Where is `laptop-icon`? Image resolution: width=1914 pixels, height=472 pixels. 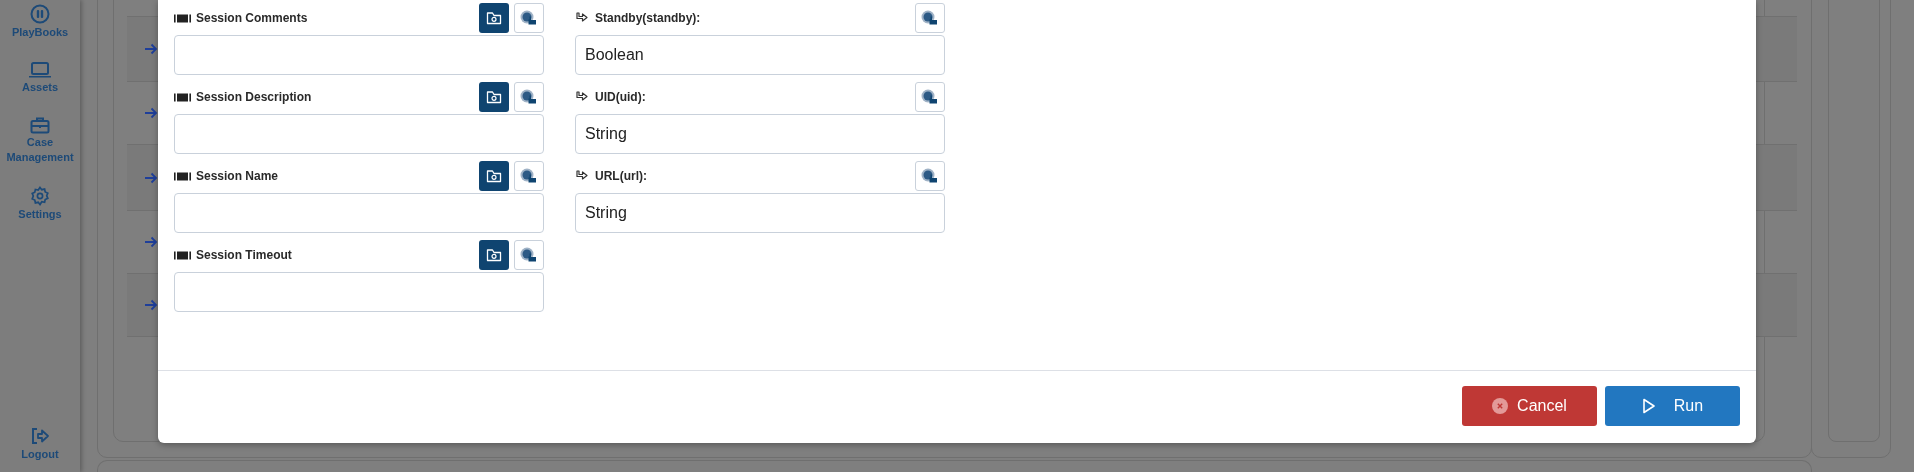
laptop-icon is located at coordinates (40, 70).